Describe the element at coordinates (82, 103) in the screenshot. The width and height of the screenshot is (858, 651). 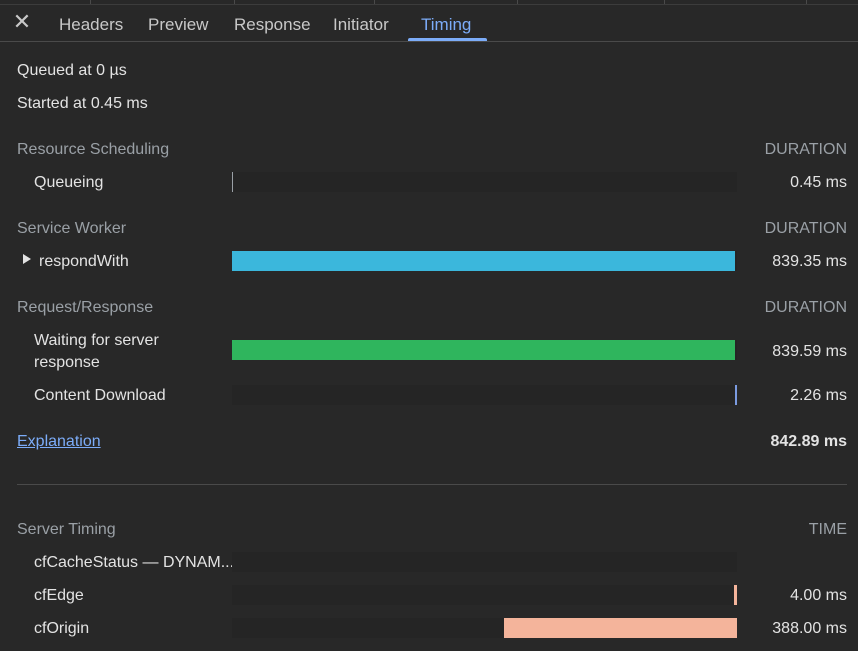
I see `started-at-text: Started at 0.45 ms` at that location.